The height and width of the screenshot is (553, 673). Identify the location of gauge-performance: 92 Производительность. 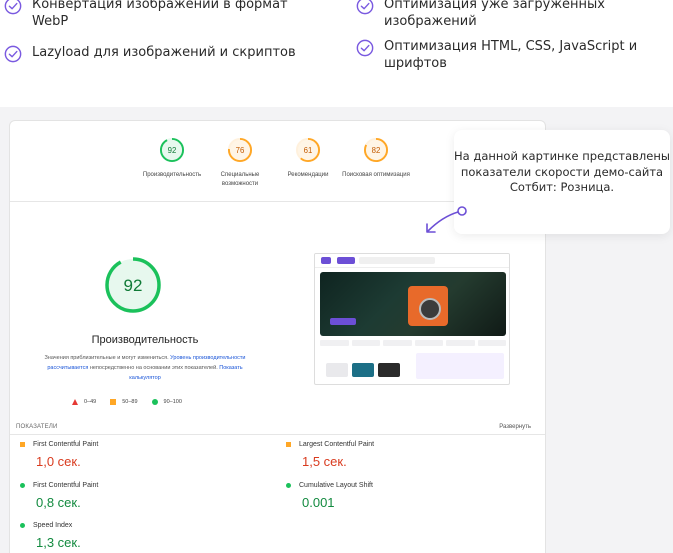
(172, 163).